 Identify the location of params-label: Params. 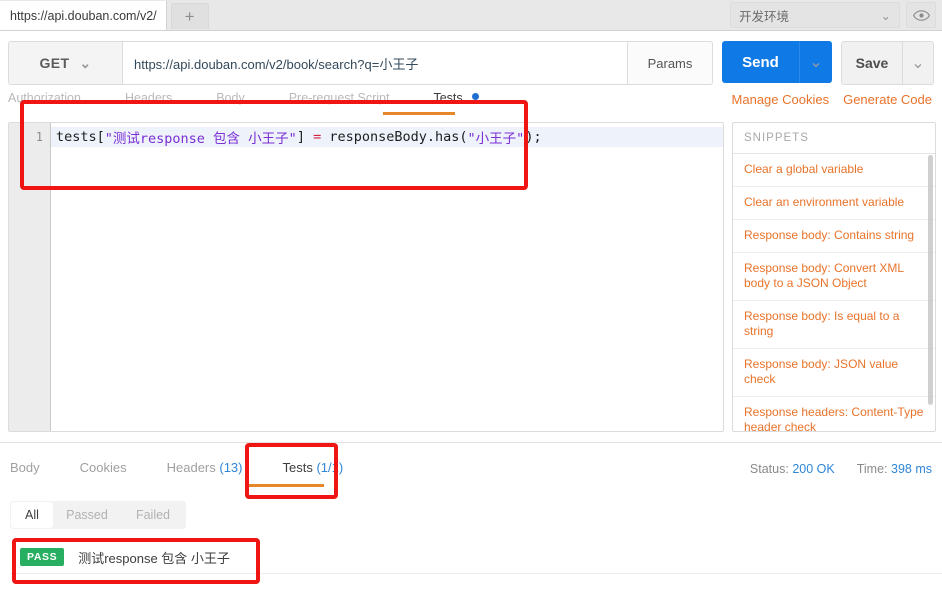
(670, 63).